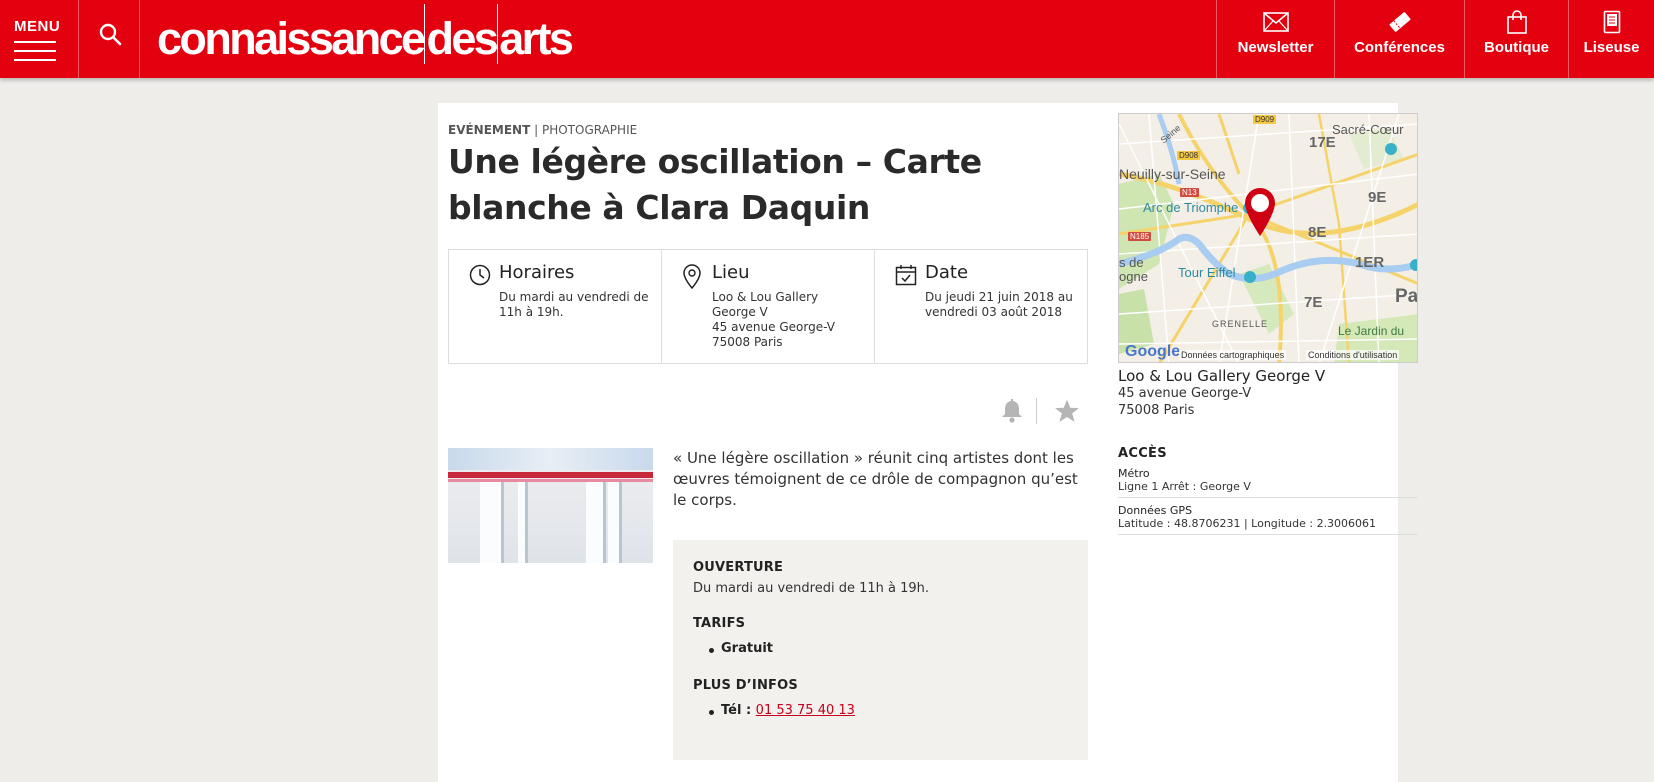 The image size is (1654, 782). Describe the element at coordinates (536, 38) in the screenshot. I see `logo-word-arts: arts` at that location.